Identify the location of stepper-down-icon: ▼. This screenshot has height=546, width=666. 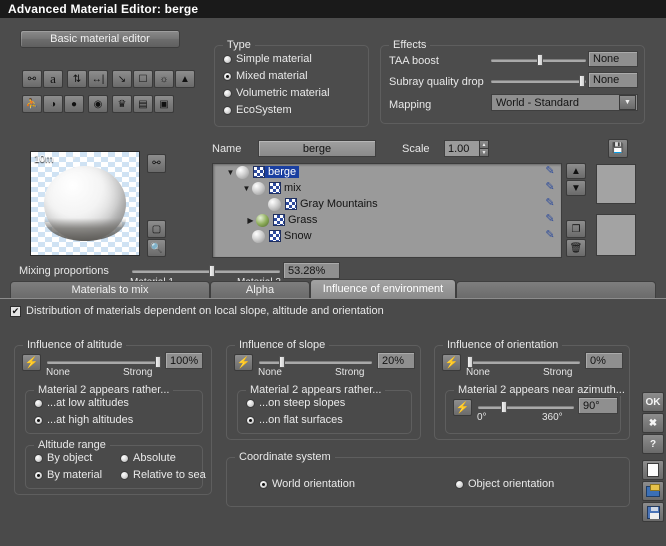
(484, 153).